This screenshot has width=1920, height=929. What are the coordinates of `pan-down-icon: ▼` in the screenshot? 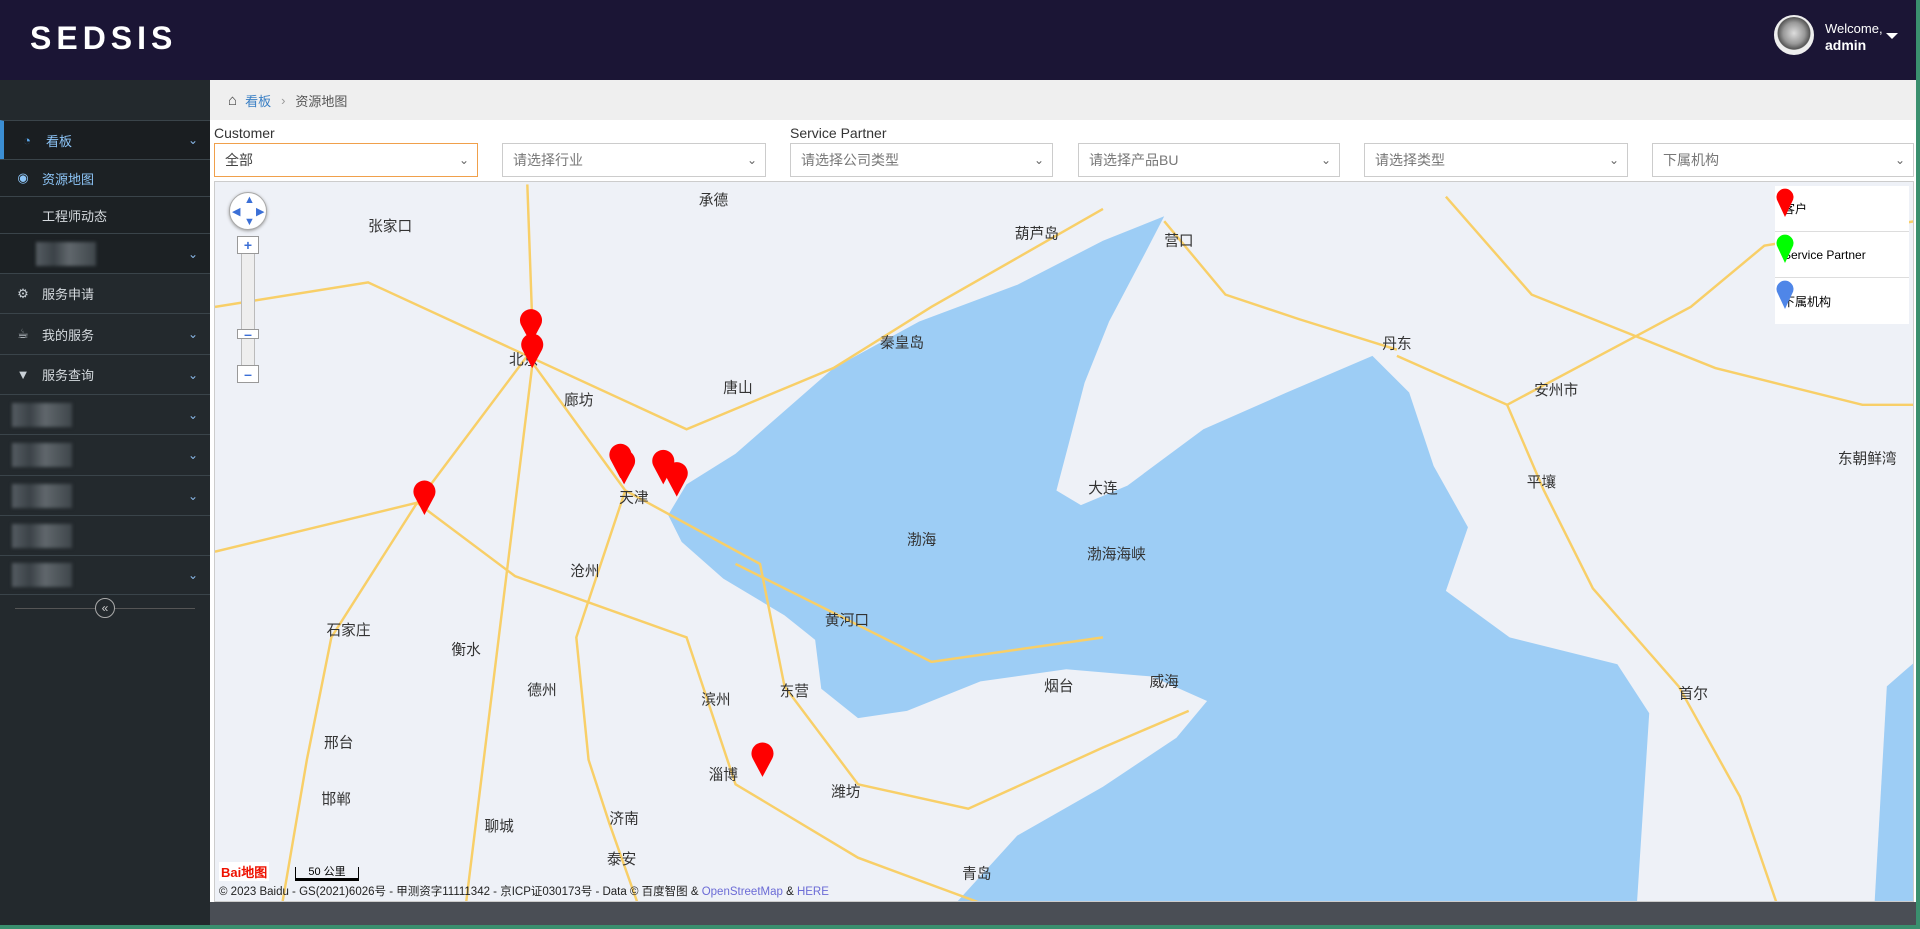 It's located at (249, 222).